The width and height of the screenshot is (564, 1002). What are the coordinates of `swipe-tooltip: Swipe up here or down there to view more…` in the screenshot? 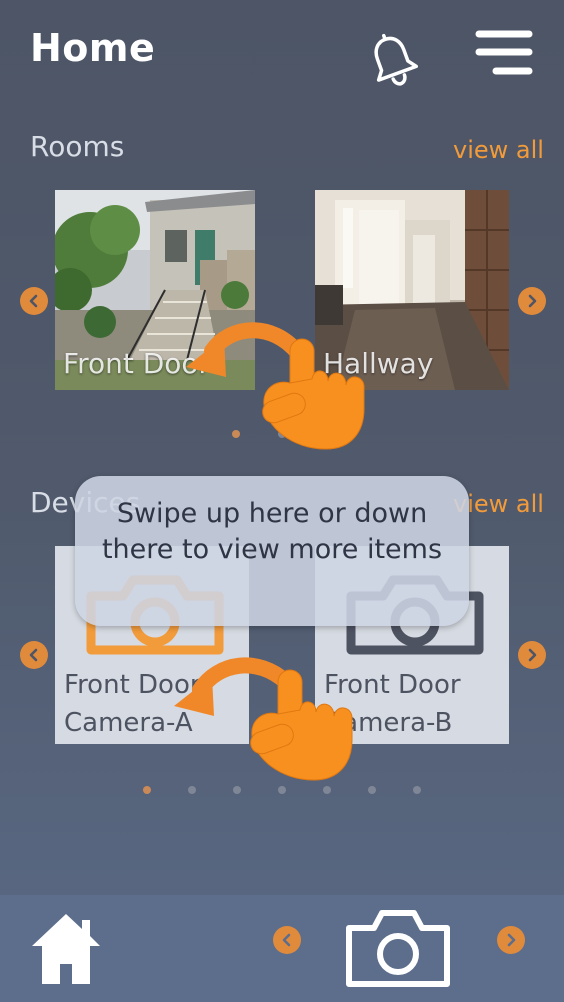 It's located at (272, 551).